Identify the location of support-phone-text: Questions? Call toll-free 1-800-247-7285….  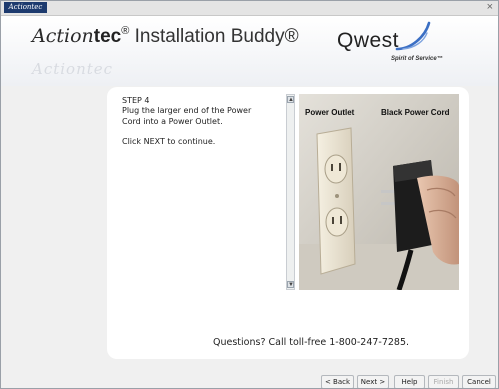
(311, 342).